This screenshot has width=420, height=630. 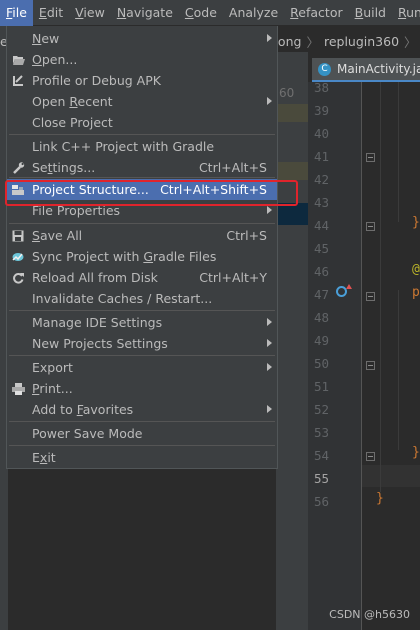 I want to click on save-icon, so click(x=18, y=236).